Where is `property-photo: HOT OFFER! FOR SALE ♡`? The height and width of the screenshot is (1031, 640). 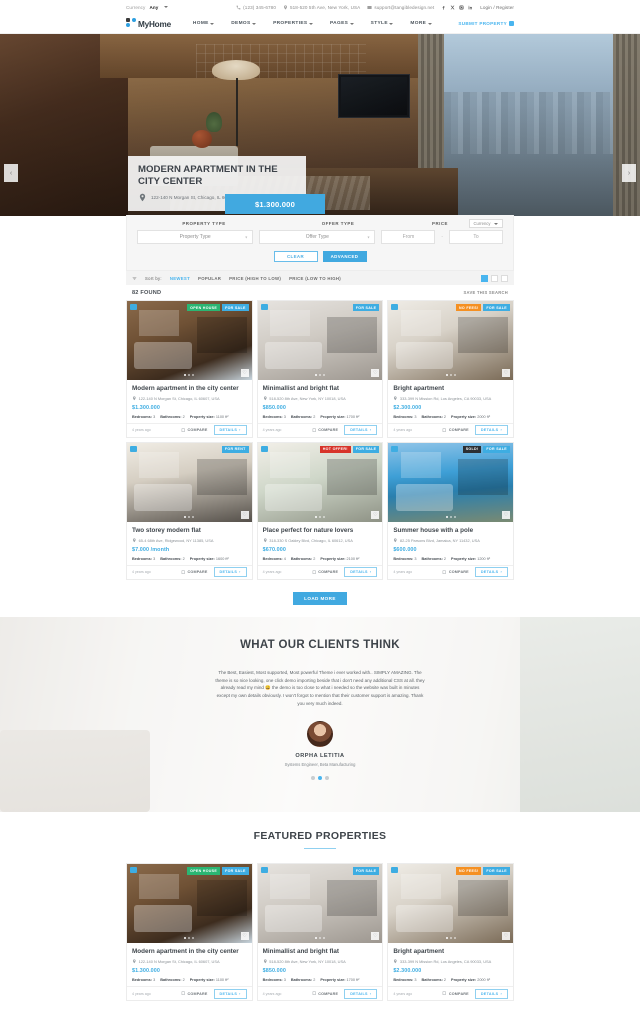
property-photo: HOT OFFER! FOR SALE ♡ is located at coordinates (320, 482).